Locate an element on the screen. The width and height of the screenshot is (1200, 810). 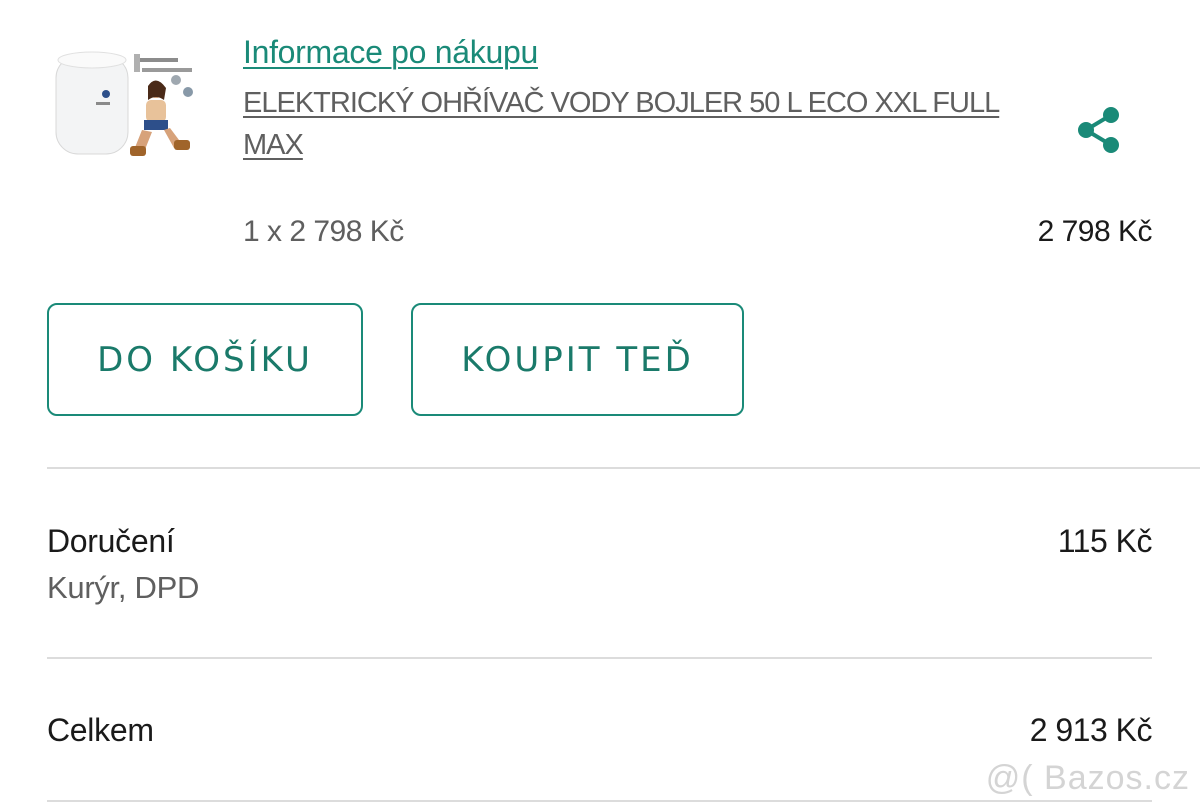
delivery-label: Doručení is located at coordinates (111, 541).